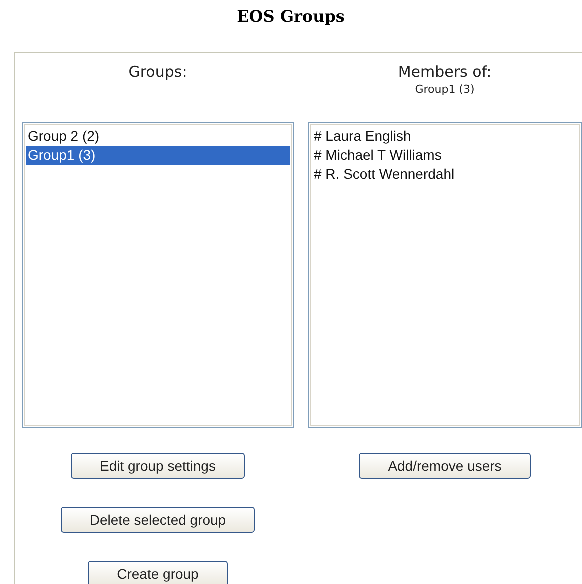  What do you see at coordinates (383, 174) in the screenshot?
I see `list-item: # R. Scott Wennerdahl` at bounding box center [383, 174].